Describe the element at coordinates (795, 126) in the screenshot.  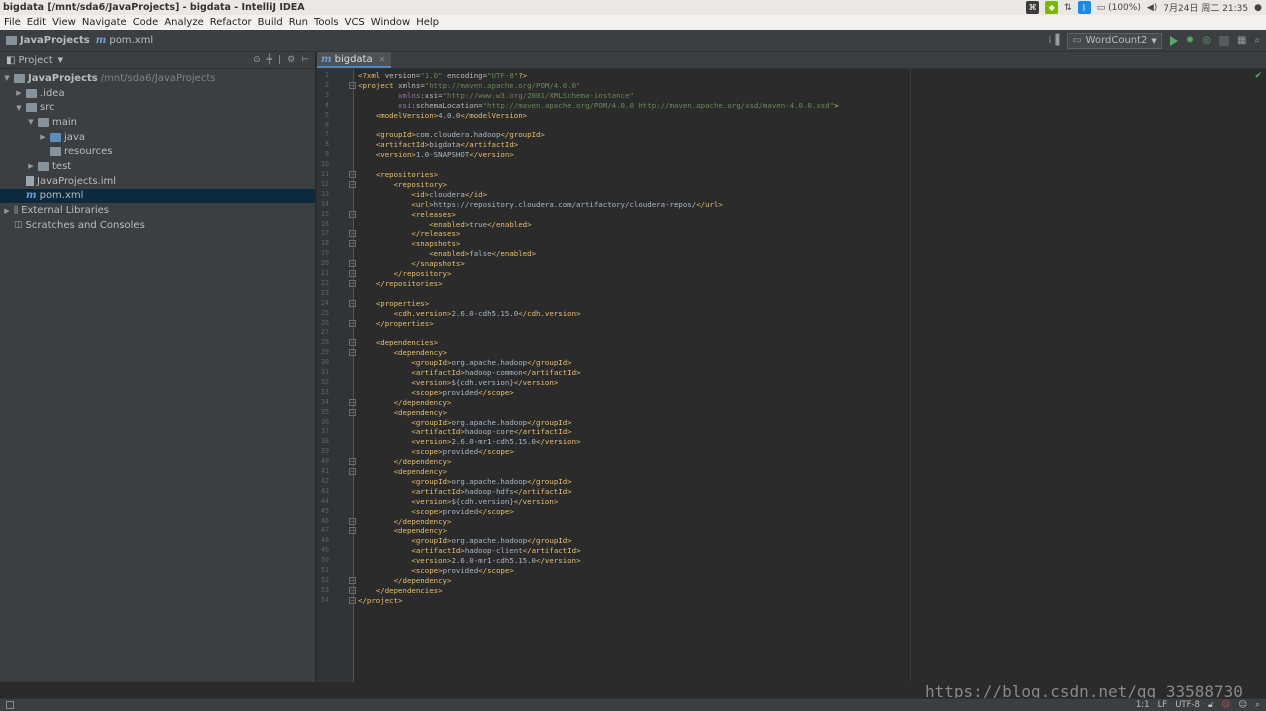
I see `code-line: 6` at that location.